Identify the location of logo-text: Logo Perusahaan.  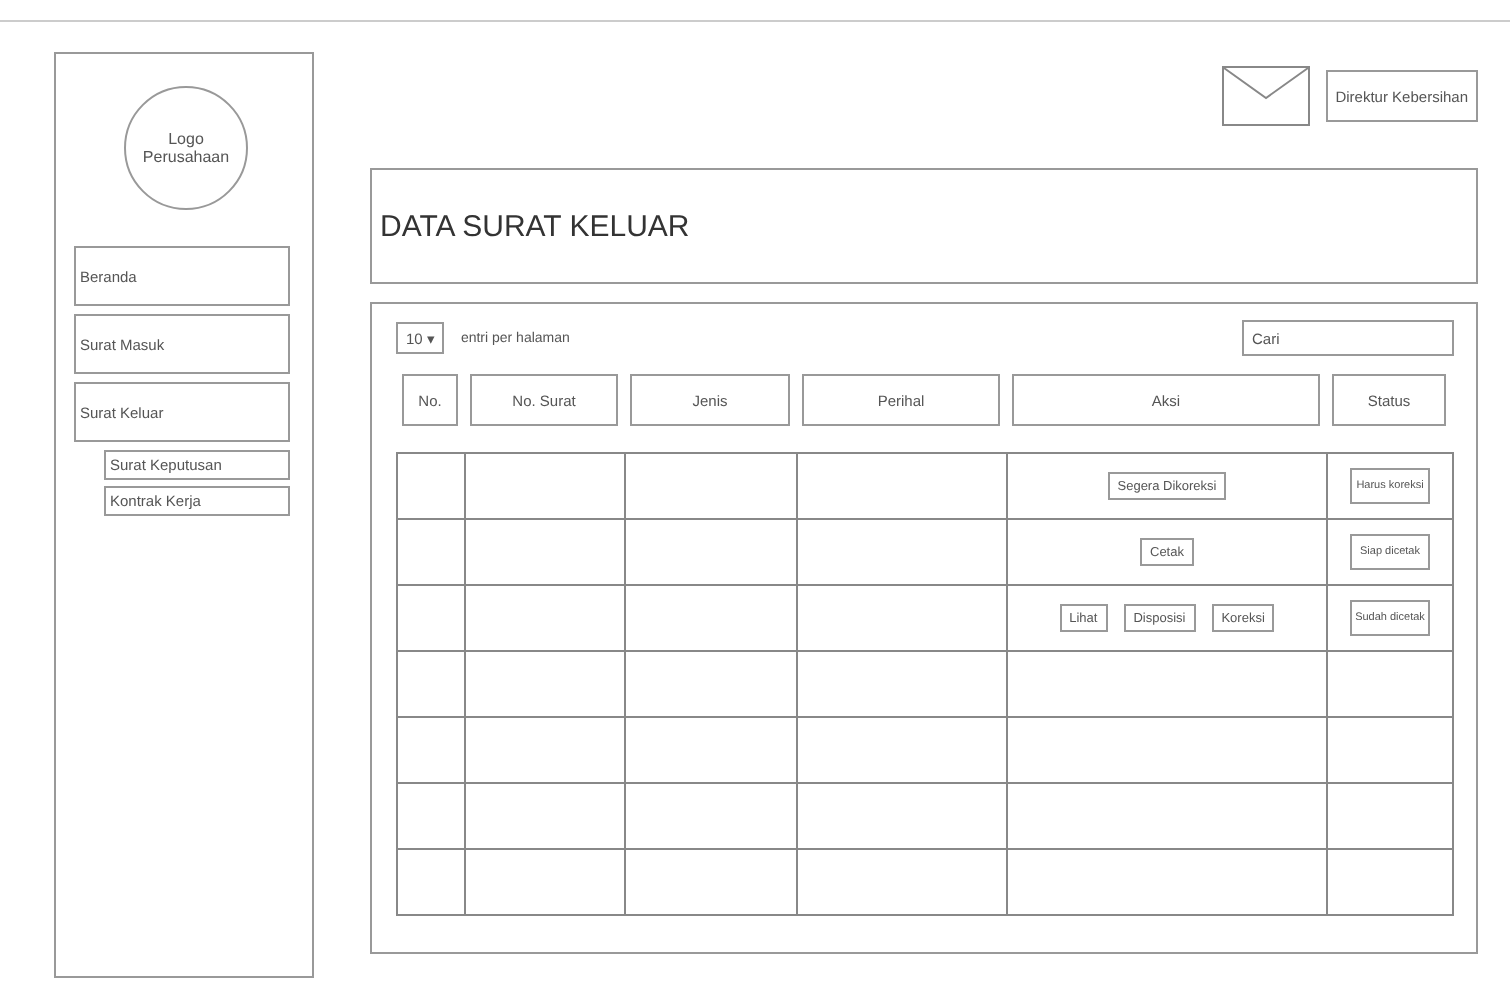
(186, 148).